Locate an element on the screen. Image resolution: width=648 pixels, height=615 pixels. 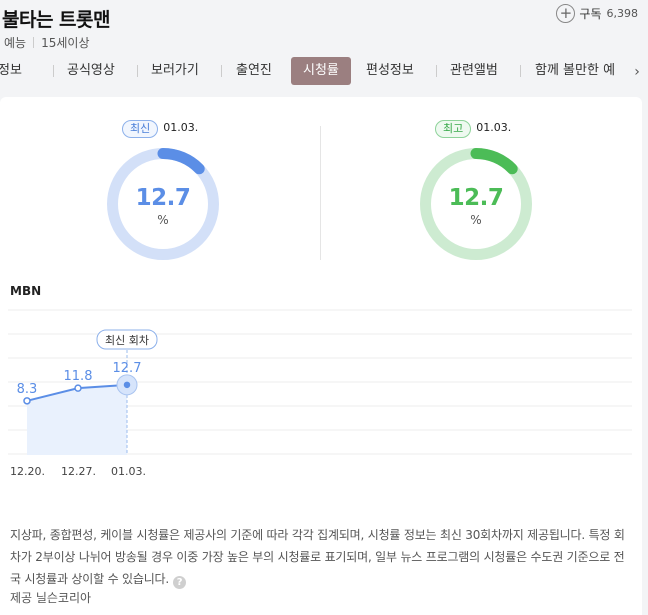
data-label: 11.8 is located at coordinates (78, 376).